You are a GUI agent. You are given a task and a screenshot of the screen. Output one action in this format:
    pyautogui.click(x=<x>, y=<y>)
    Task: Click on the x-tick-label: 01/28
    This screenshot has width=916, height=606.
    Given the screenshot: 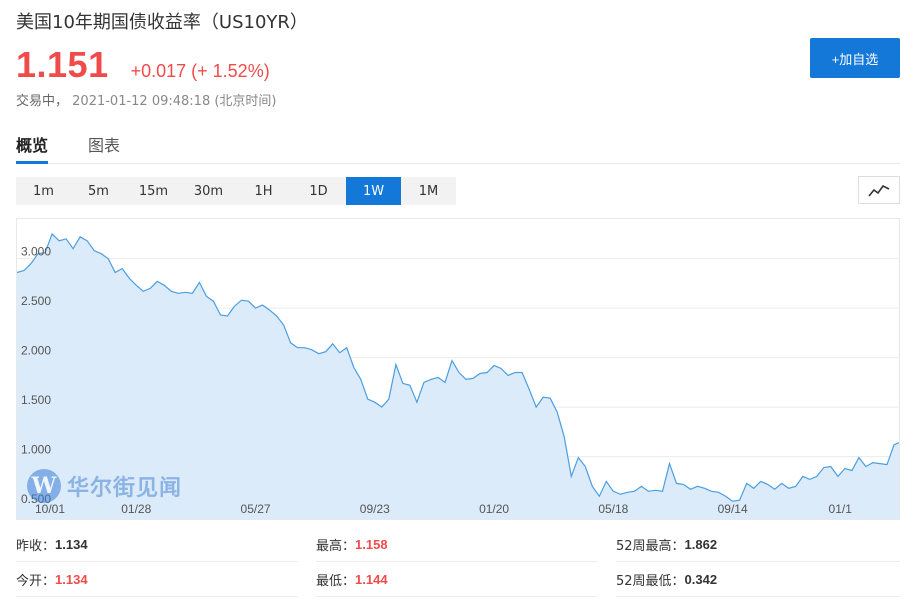 What is the action you would take?
    pyautogui.click(x=136, y=509)
    